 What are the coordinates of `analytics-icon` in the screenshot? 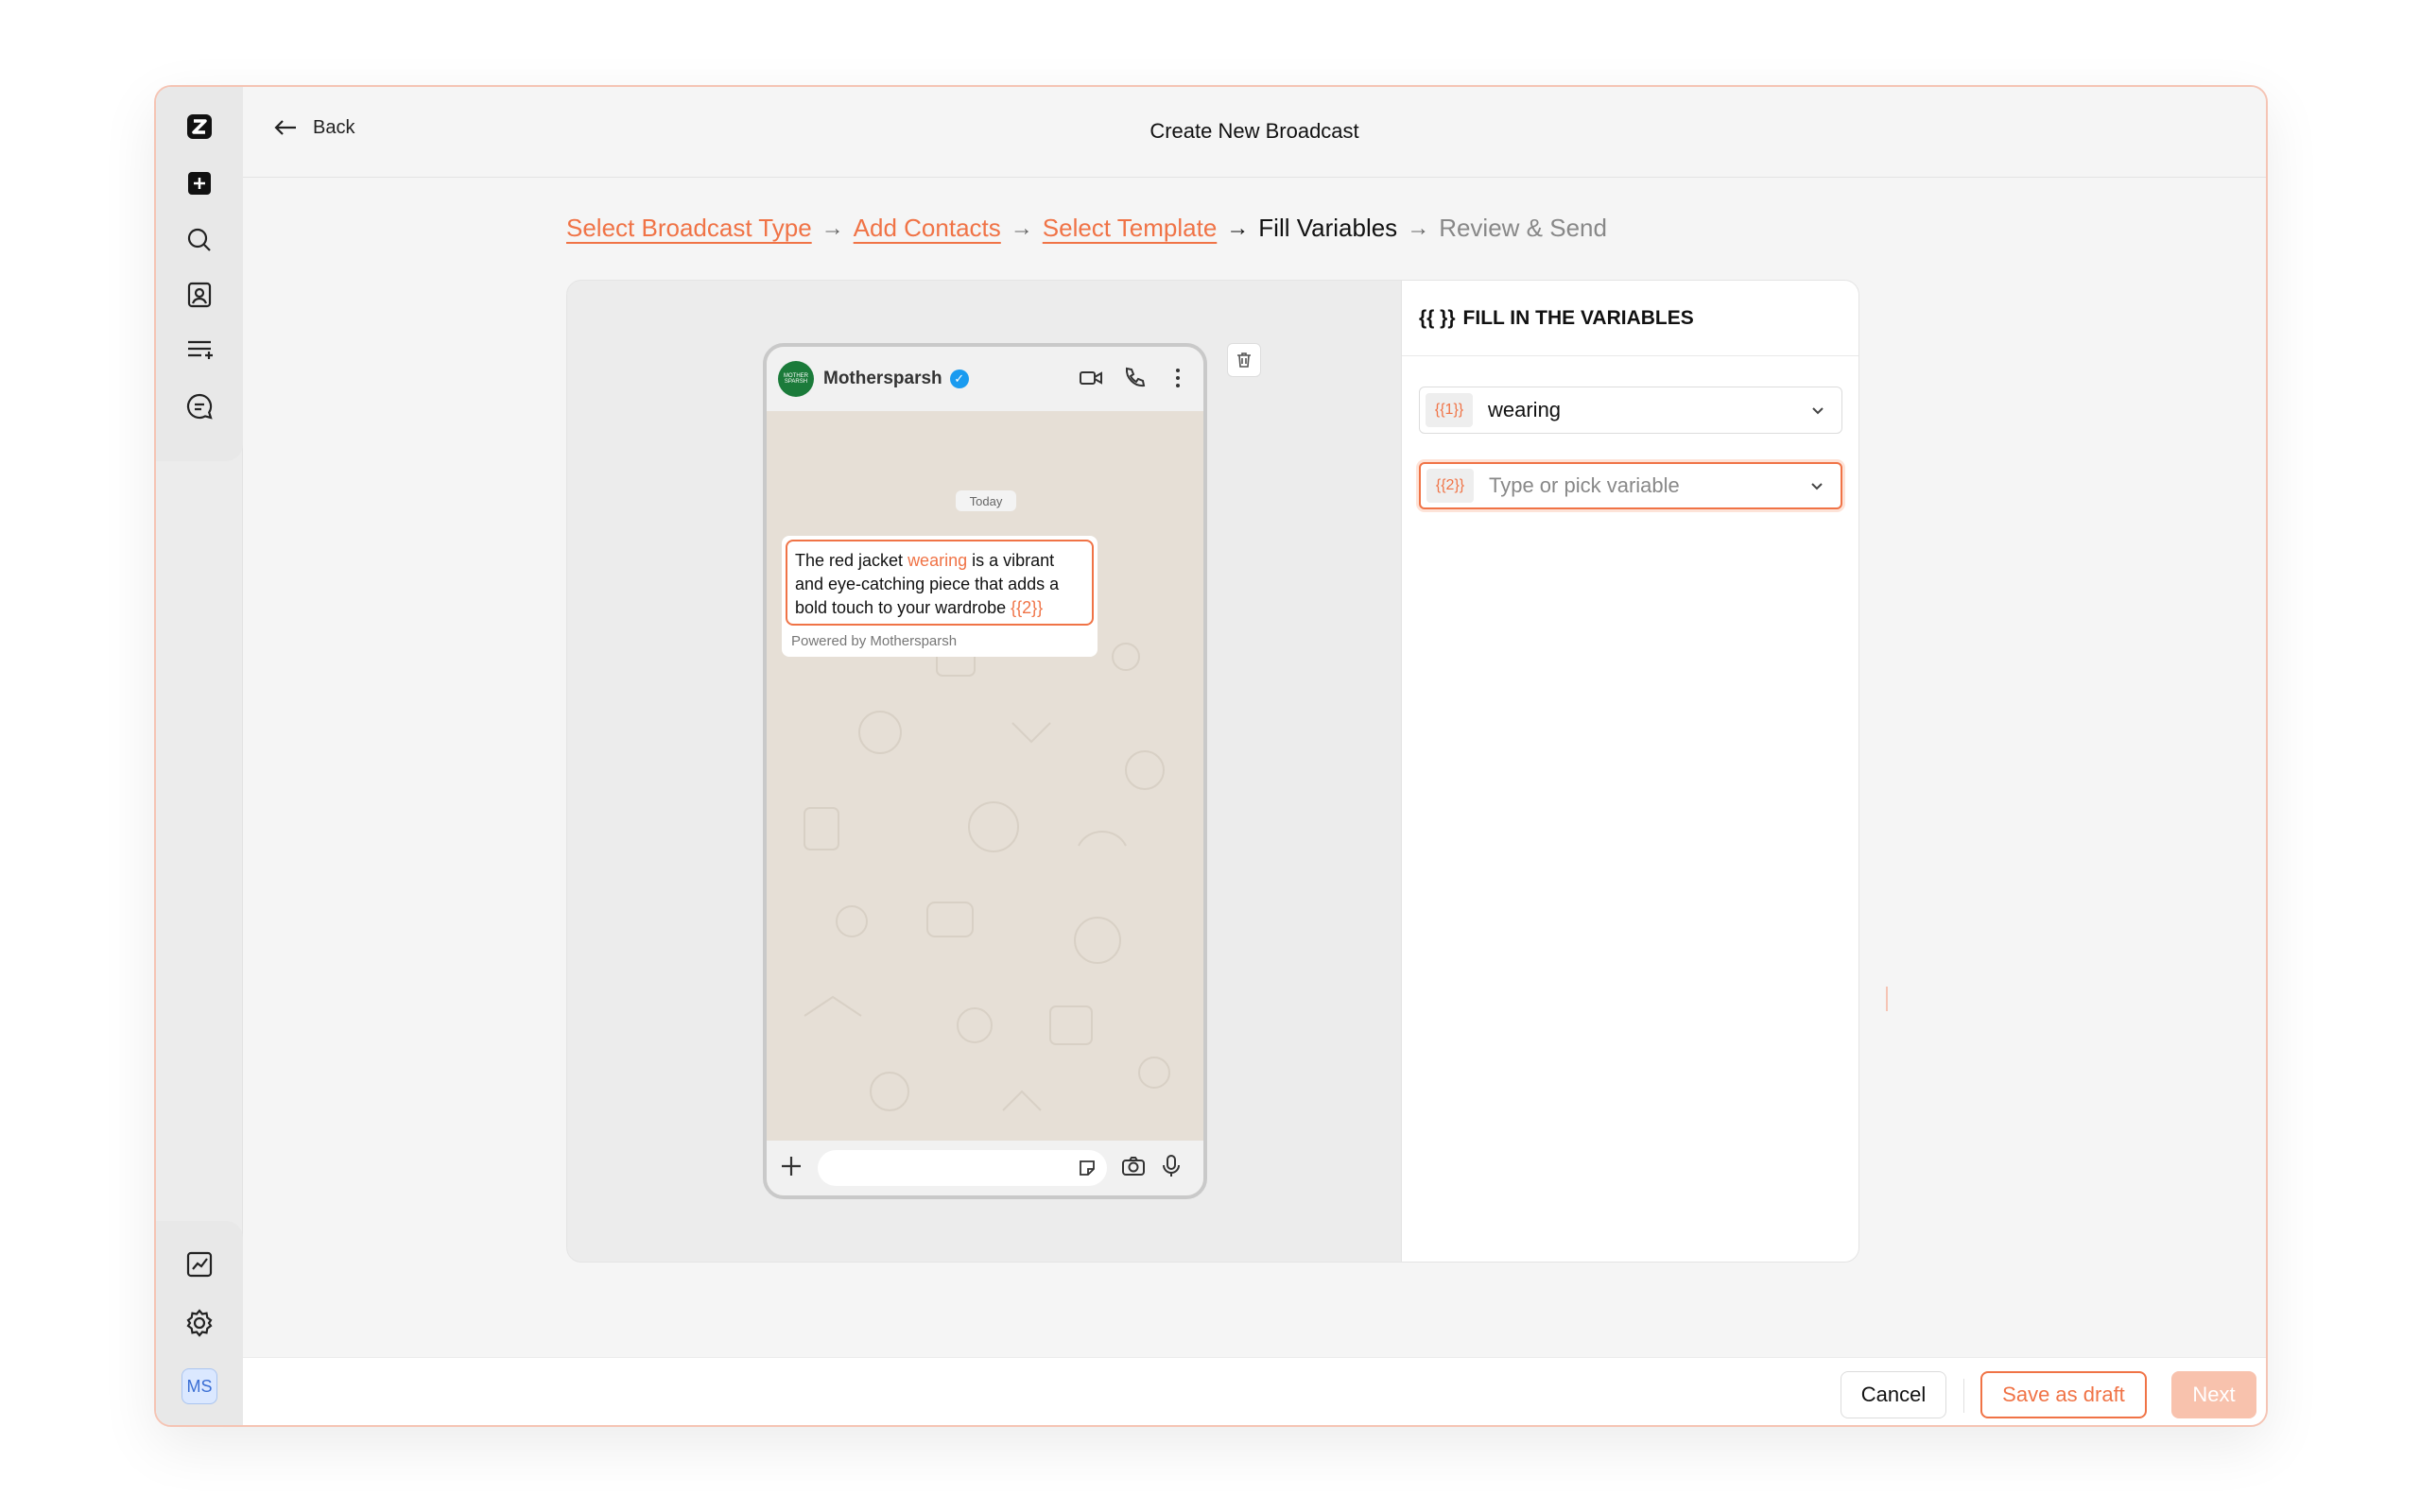 It's located at (199, 1264).